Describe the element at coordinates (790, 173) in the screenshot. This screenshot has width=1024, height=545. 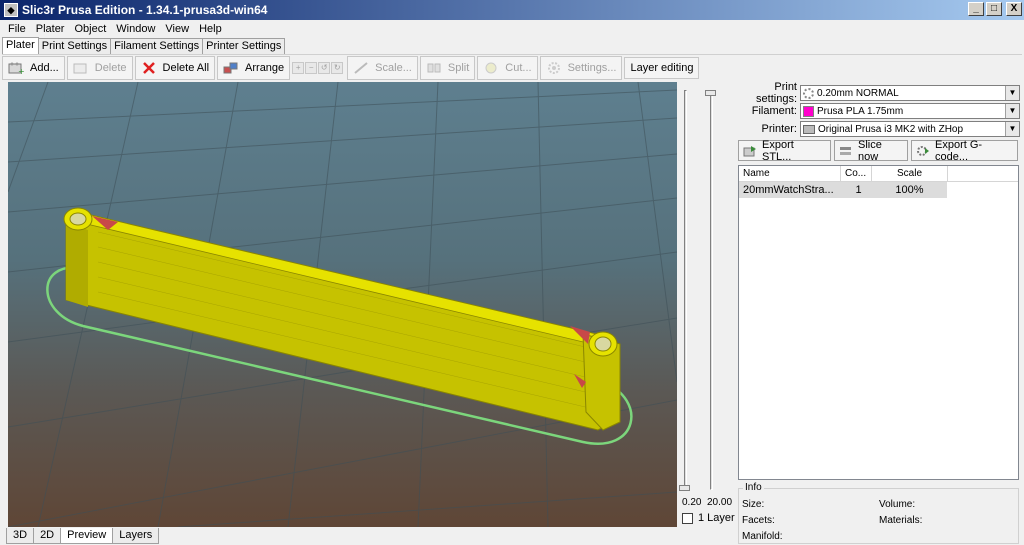
I see `column-header-name: Name` at that location.